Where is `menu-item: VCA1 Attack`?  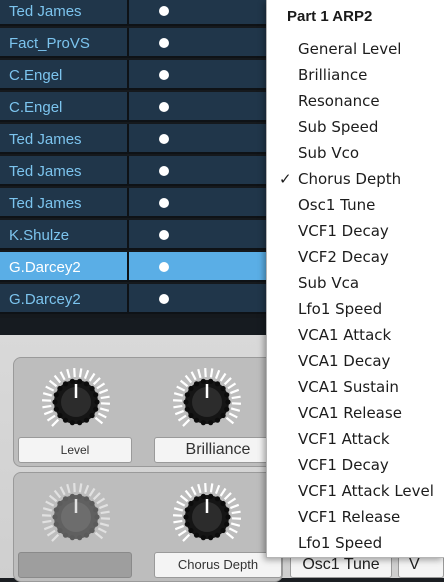
menu-item: VCA1 Attack is located at coordinates (355, 337).